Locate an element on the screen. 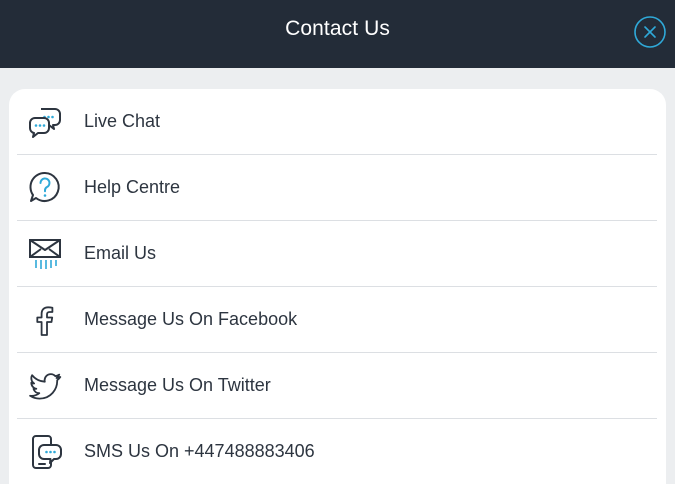 The height and width of the screenshot is (484, 675). contact-option-label: Message Us On Facebook is located at coordinates (191, 319).